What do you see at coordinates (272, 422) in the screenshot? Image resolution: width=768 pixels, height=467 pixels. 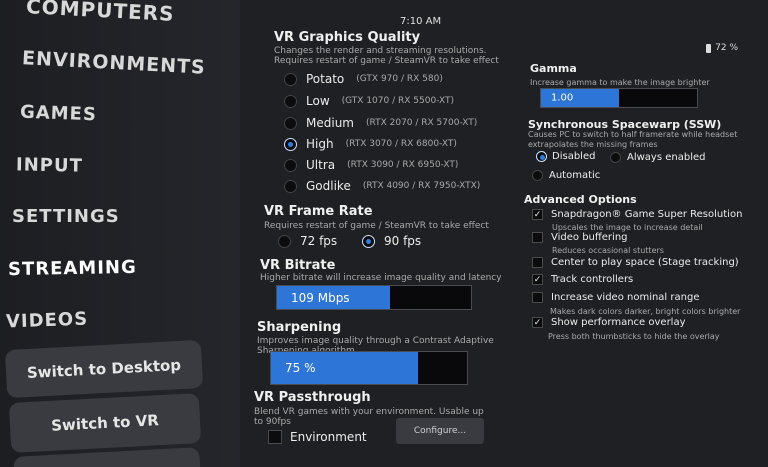 I see `passthrough-desc-line2: to 90fps` at bounding box center [272, 422].